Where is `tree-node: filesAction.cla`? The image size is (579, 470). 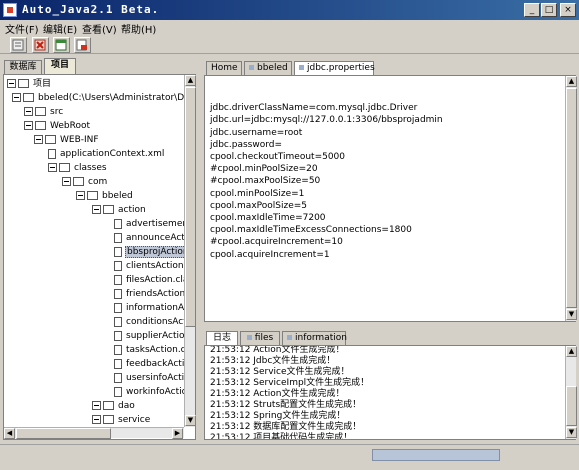 tree-node: filesAction.cla is located at coordinates (149, 280).